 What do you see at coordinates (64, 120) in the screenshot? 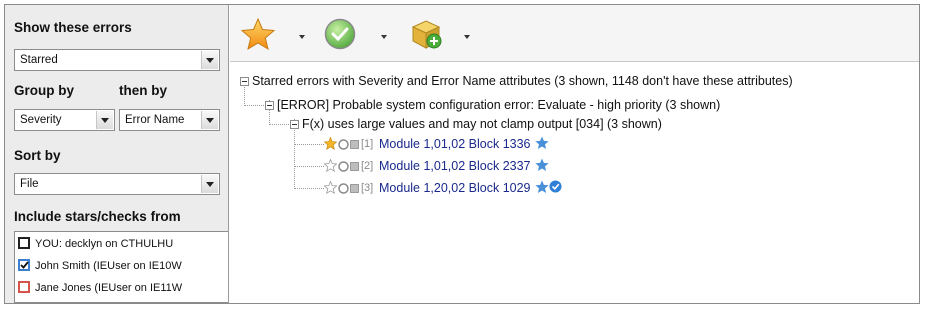
I see `group-by-select: Severity` at bounding box center [64, 120].